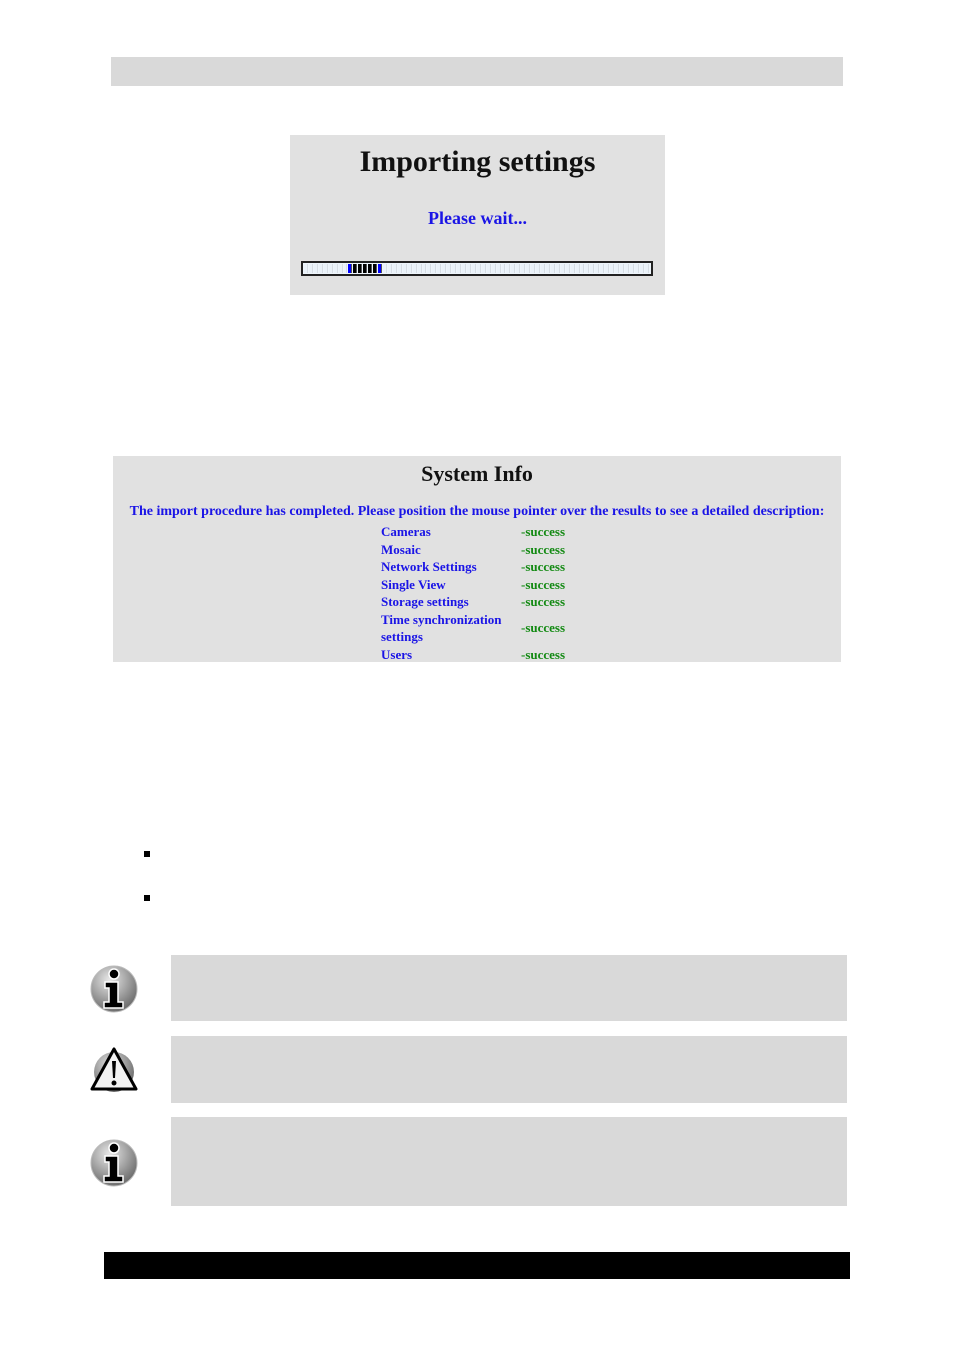  Describe the element at coordinates (509, 1161) in the screenshot. I see `note-box` at that location.